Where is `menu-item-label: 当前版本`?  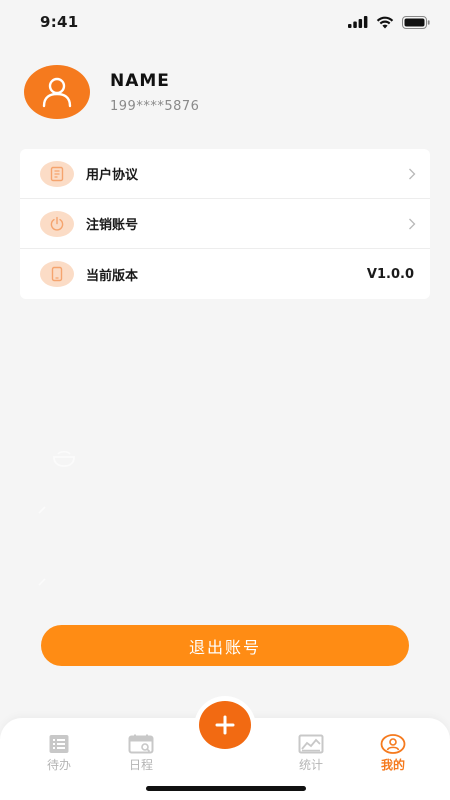
menu-item-label: 当前版本 is located at coordinates (112, 276).